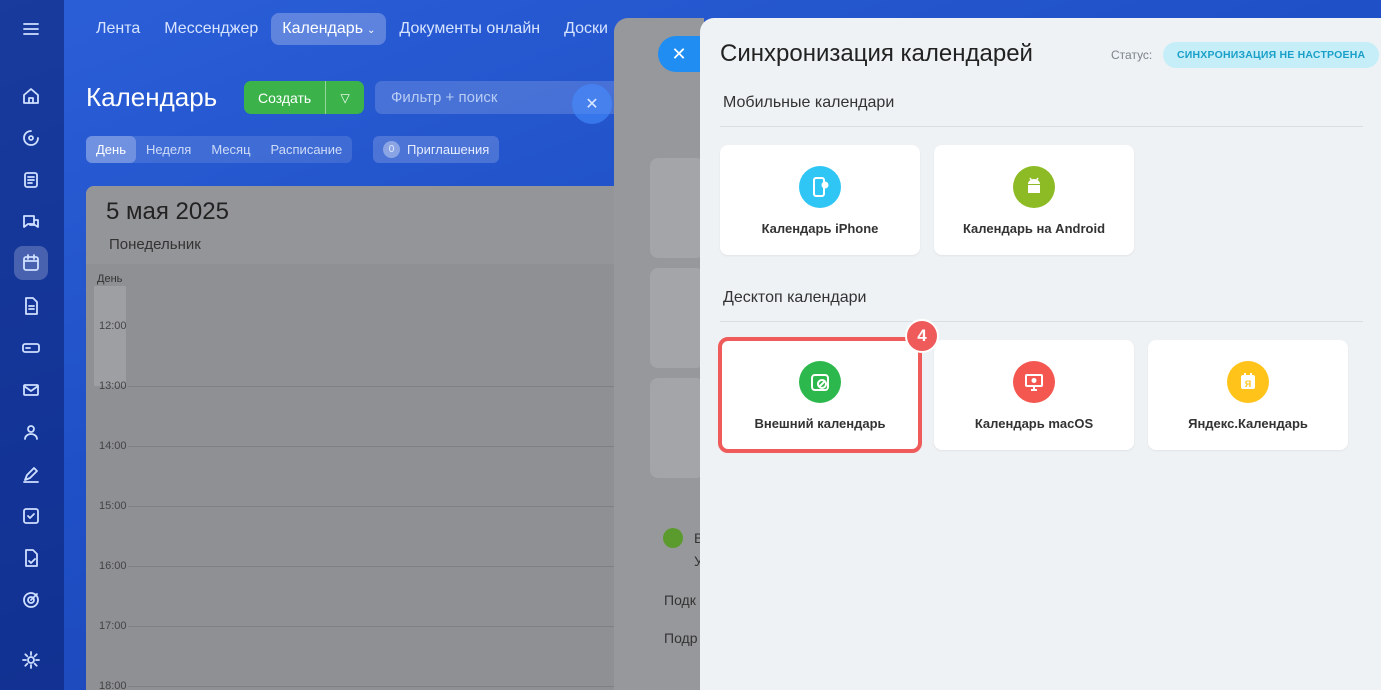  I want to click on external-calendar-icon, so click(820, 382).